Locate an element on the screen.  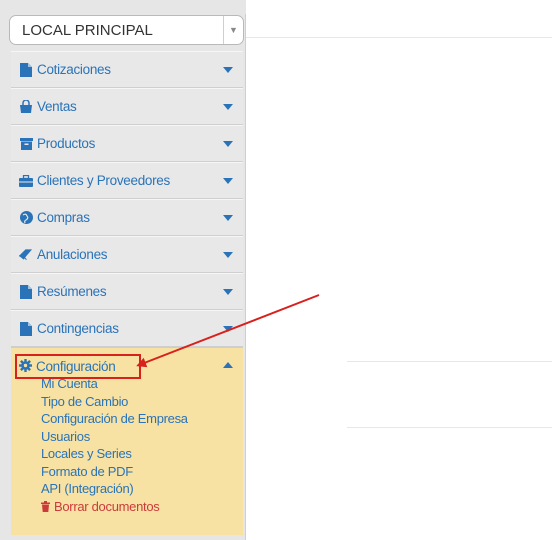
submenu-item-borrar-documentos: Borrar documentos is located at coordinates (114, 507).